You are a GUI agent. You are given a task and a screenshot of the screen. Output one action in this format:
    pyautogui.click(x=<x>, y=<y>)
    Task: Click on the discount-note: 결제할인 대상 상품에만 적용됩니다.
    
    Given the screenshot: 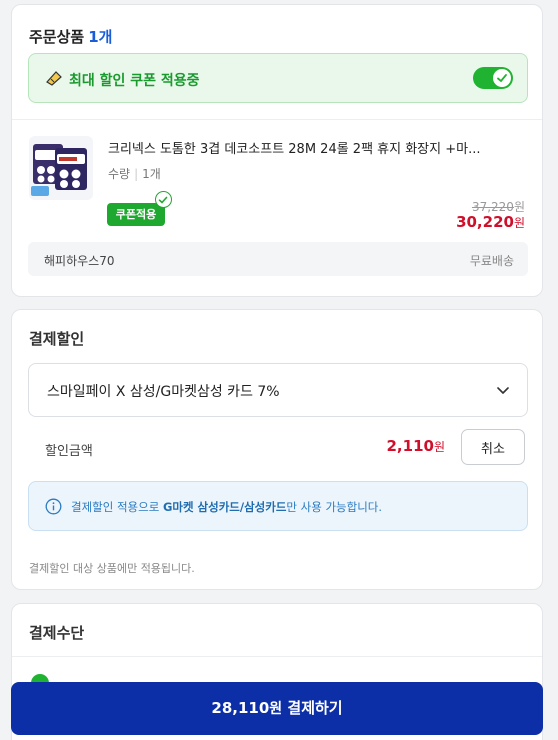 What is the action you would take?
    pyautogui.click(x=112, y=568)
    